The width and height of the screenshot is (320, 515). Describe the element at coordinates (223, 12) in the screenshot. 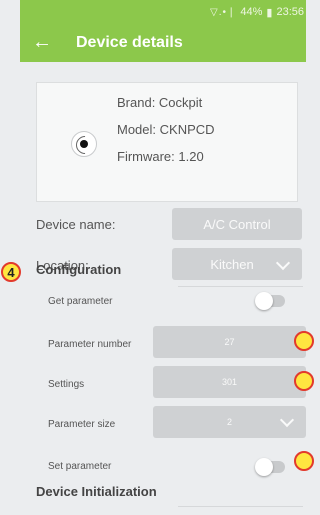

I see `signal-icon: ▽.•❘` at that location.